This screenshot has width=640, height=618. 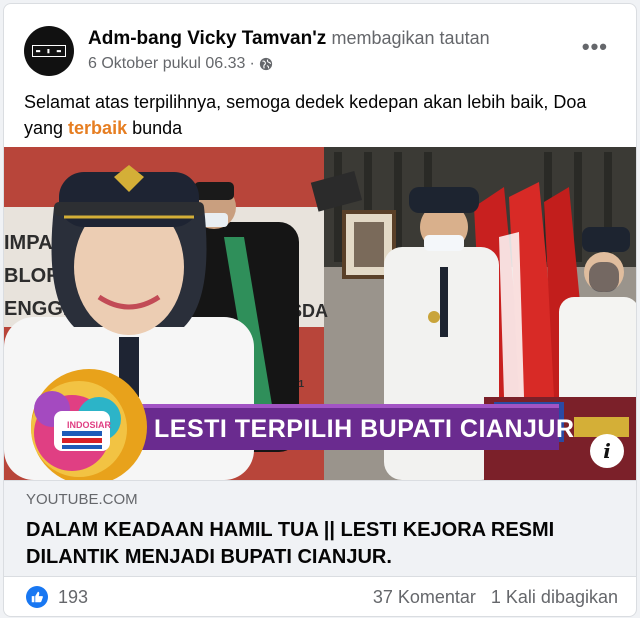 I want to click on post-stats: 193 37 Komentar 1 Kali dibagikan, so click(x=320, y=596).